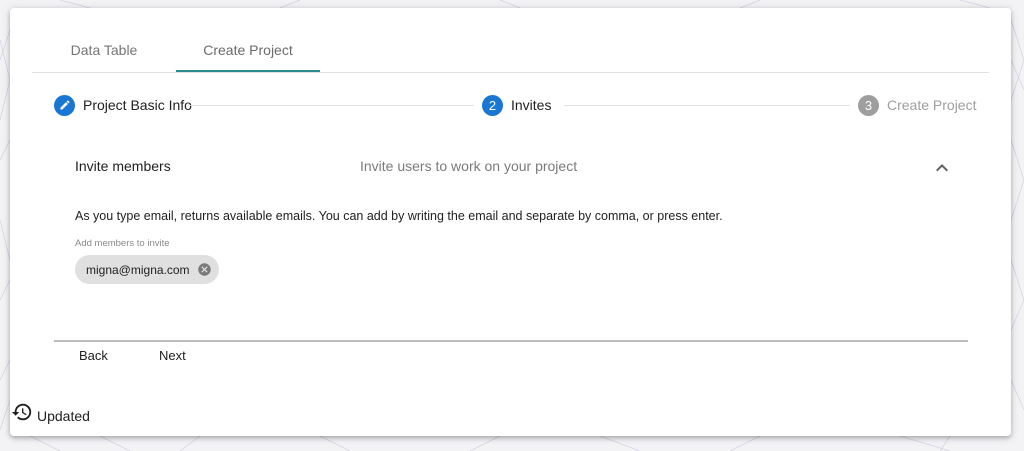  Describe the element at coordinates (137, 105) in the screenshot. I see `step-label: Project Basic Info` at that location.